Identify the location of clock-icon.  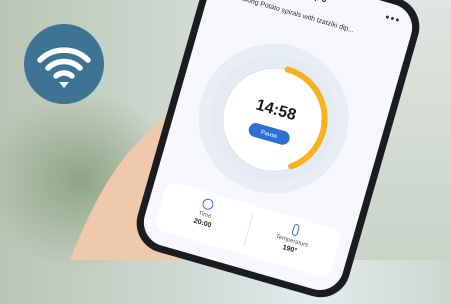
(208, 204).